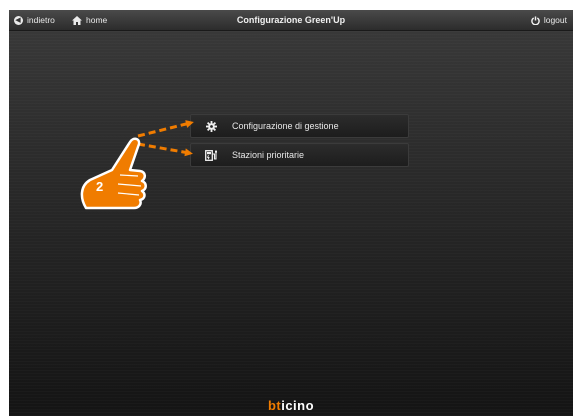 The width and height of the screenshot is (579, 418). What do you see at coordinates (99, 186) in the screenshot?
I see `step-number: 2` at bounding box center [99, 186].